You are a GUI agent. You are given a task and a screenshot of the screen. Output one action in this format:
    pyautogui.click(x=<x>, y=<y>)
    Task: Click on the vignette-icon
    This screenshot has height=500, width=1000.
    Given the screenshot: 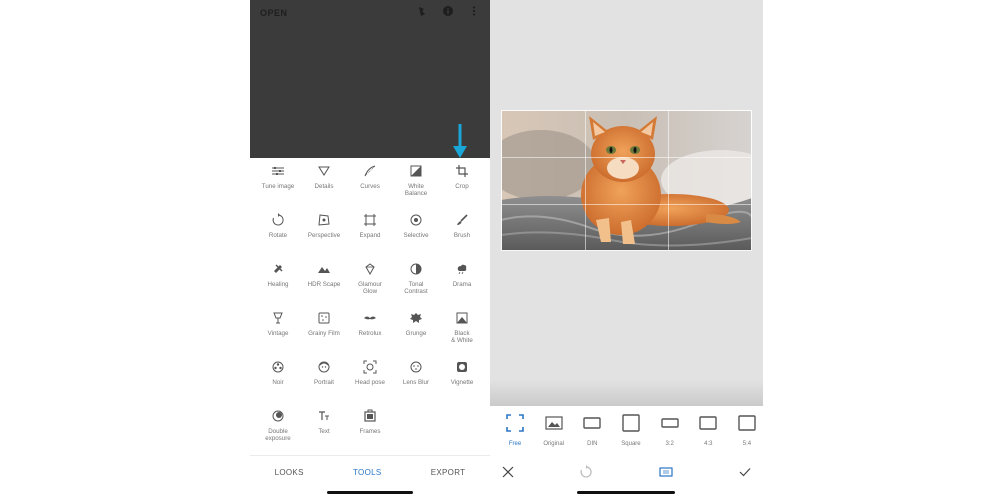 What is the action you would take?
    pyautogui.click(x=462, y=367)
    